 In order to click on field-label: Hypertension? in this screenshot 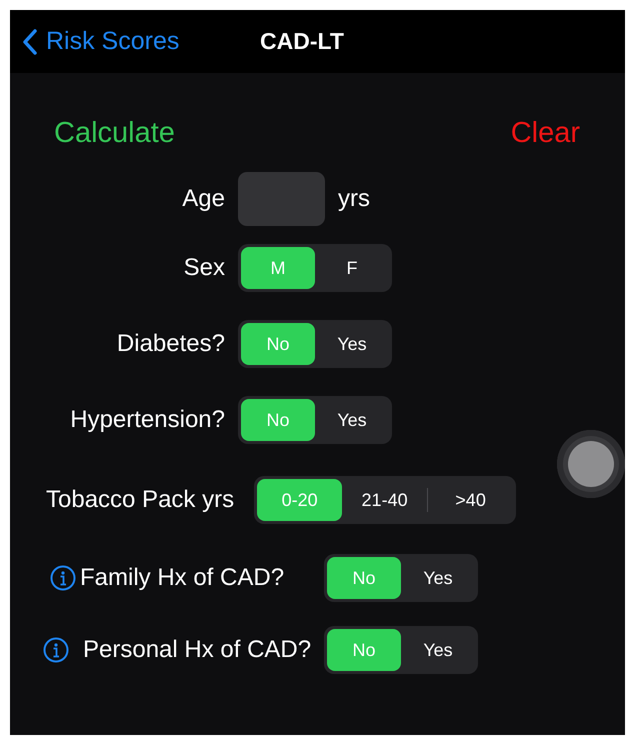, I will do `click(147, 420)`.